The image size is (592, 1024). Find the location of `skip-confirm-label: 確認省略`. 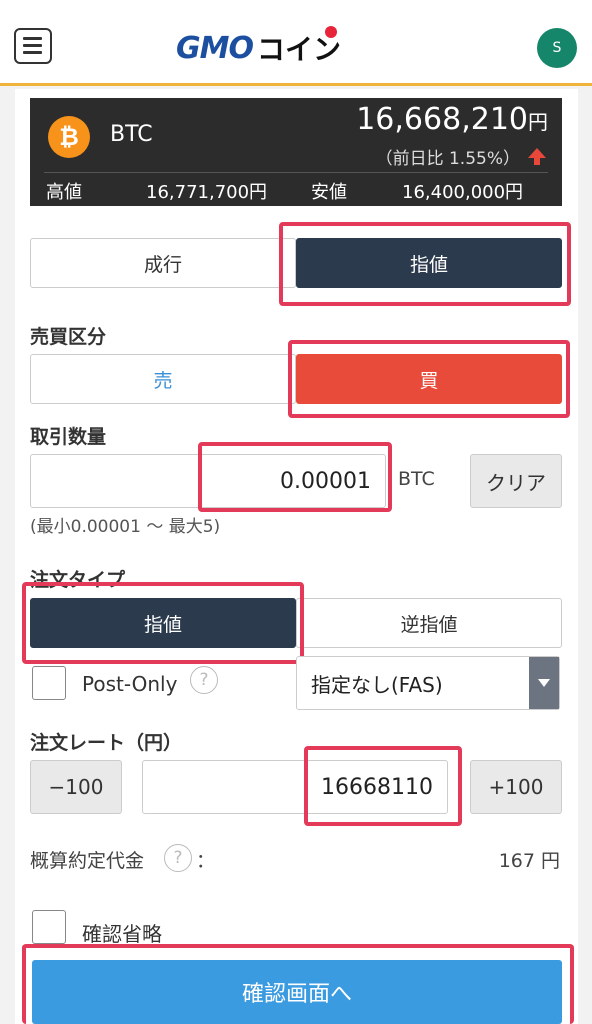

skip-confirm-label: 確認省略 is located at coordinates (122, 934).